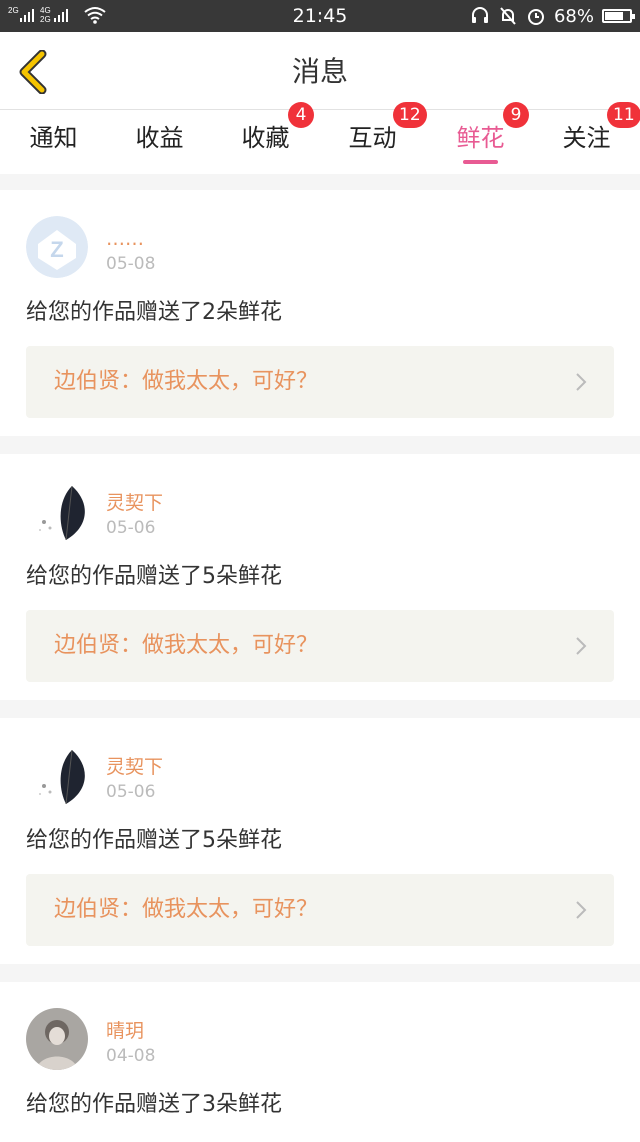  I want to click on tab-bar: 通知 收益 收藏 4 互动 12 鲜花 9 关注 11, so click(320, 138).